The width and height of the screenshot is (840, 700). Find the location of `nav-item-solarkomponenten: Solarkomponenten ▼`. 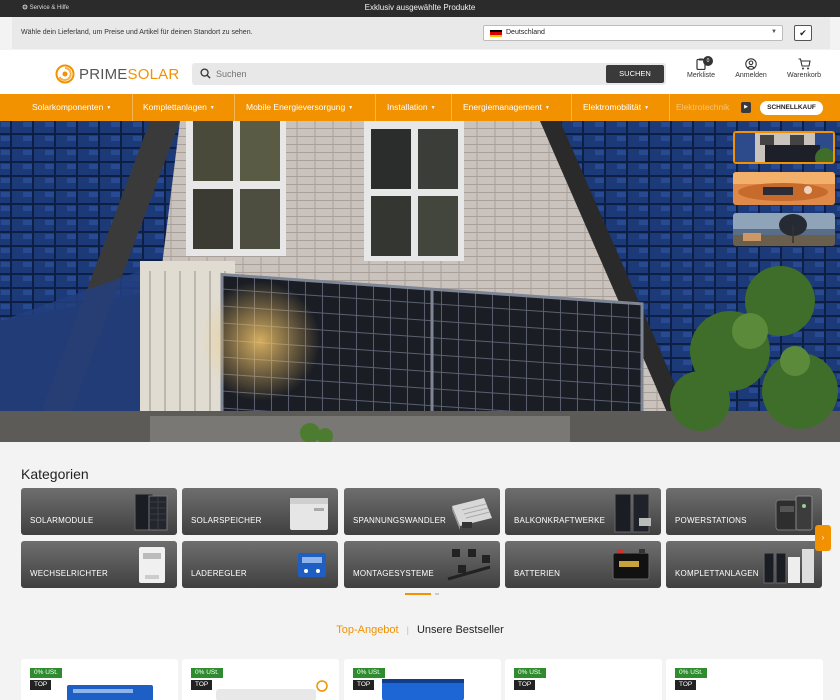

nav-item-solarkomponenten: Solarkomponenten ▼ is located at coordinates (77, 107).